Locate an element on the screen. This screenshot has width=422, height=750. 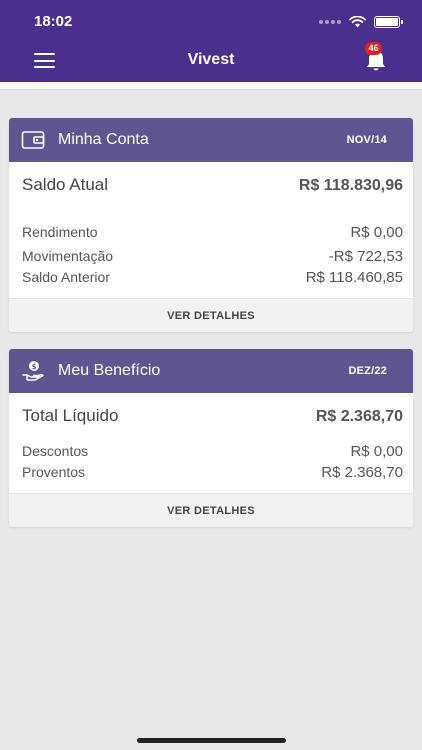
header-divider is located at coordinates (211, 86).